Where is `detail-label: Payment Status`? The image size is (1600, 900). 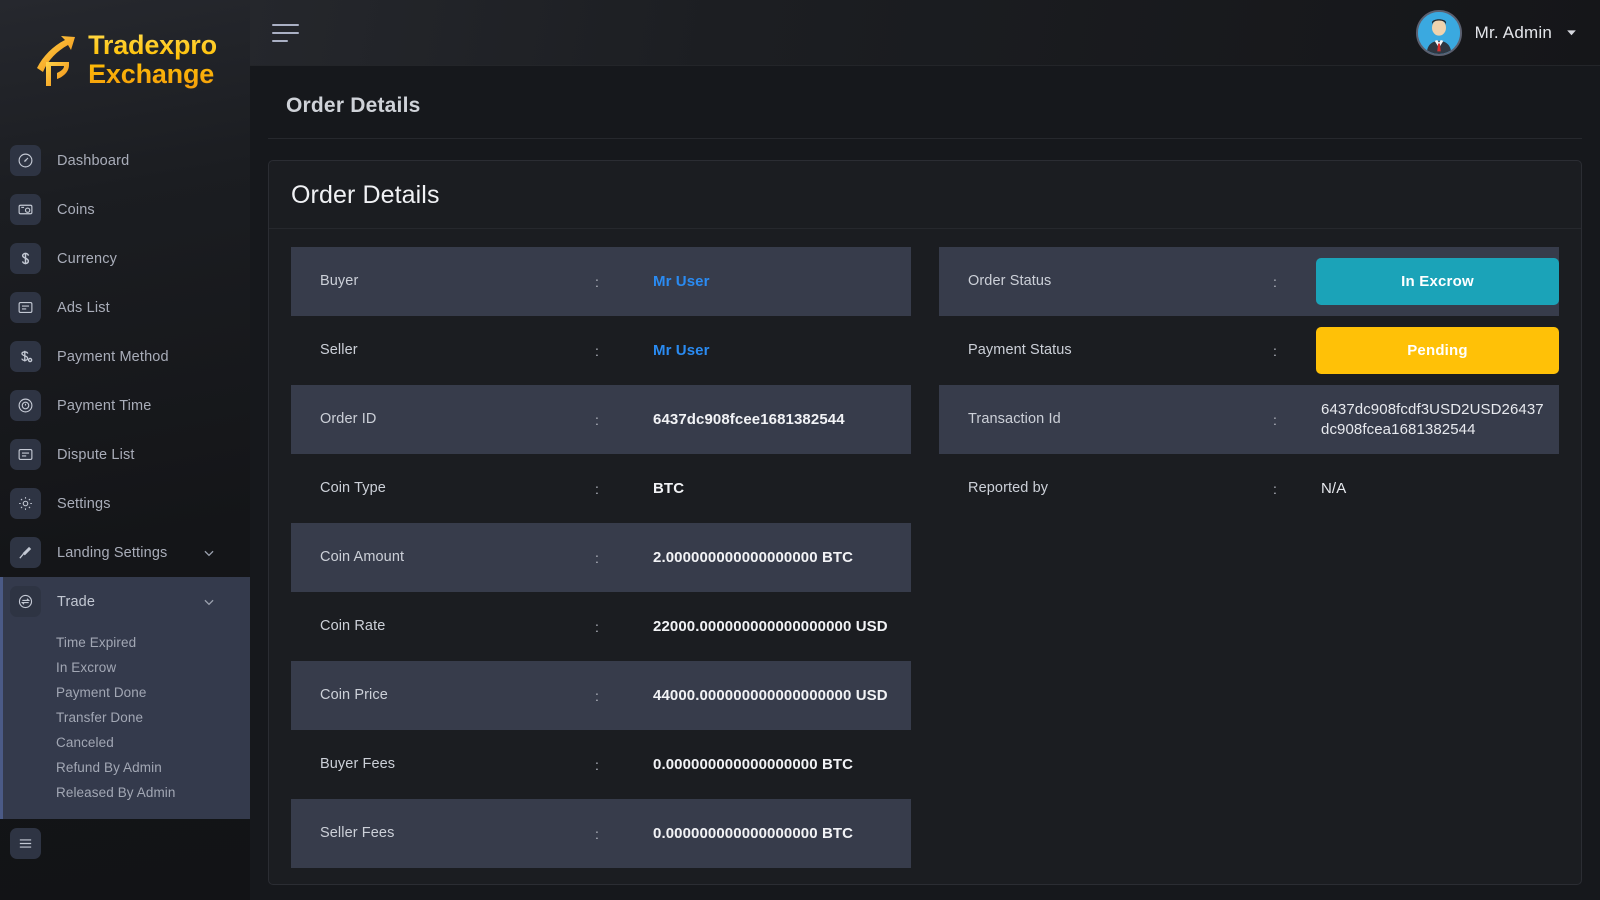 detail-label: Payment Status is located at coordinates (1020, 349).